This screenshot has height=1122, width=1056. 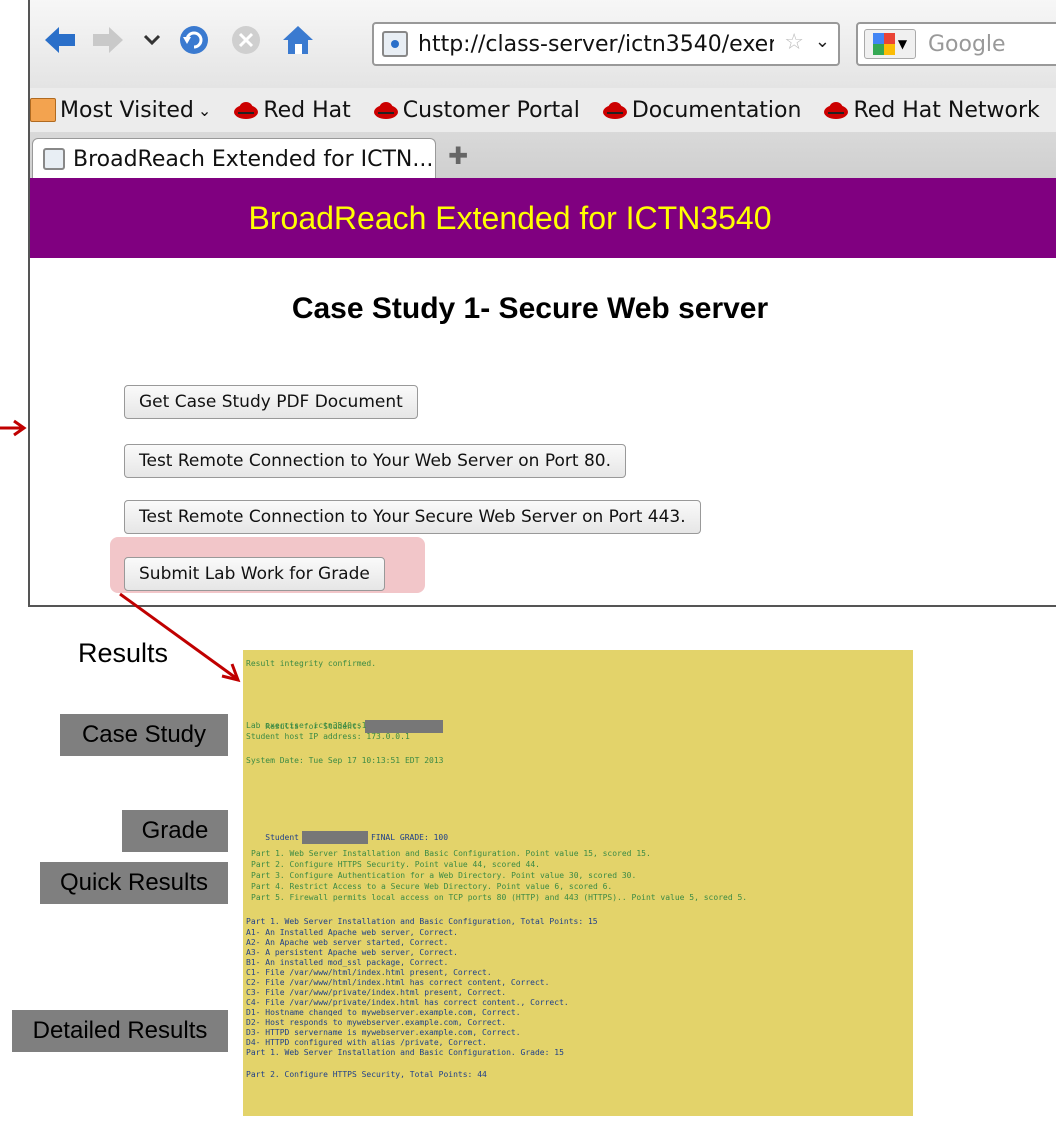 I want to click on page-heading: Case Study 1- Secure Web server, so click(x=530, y=308).